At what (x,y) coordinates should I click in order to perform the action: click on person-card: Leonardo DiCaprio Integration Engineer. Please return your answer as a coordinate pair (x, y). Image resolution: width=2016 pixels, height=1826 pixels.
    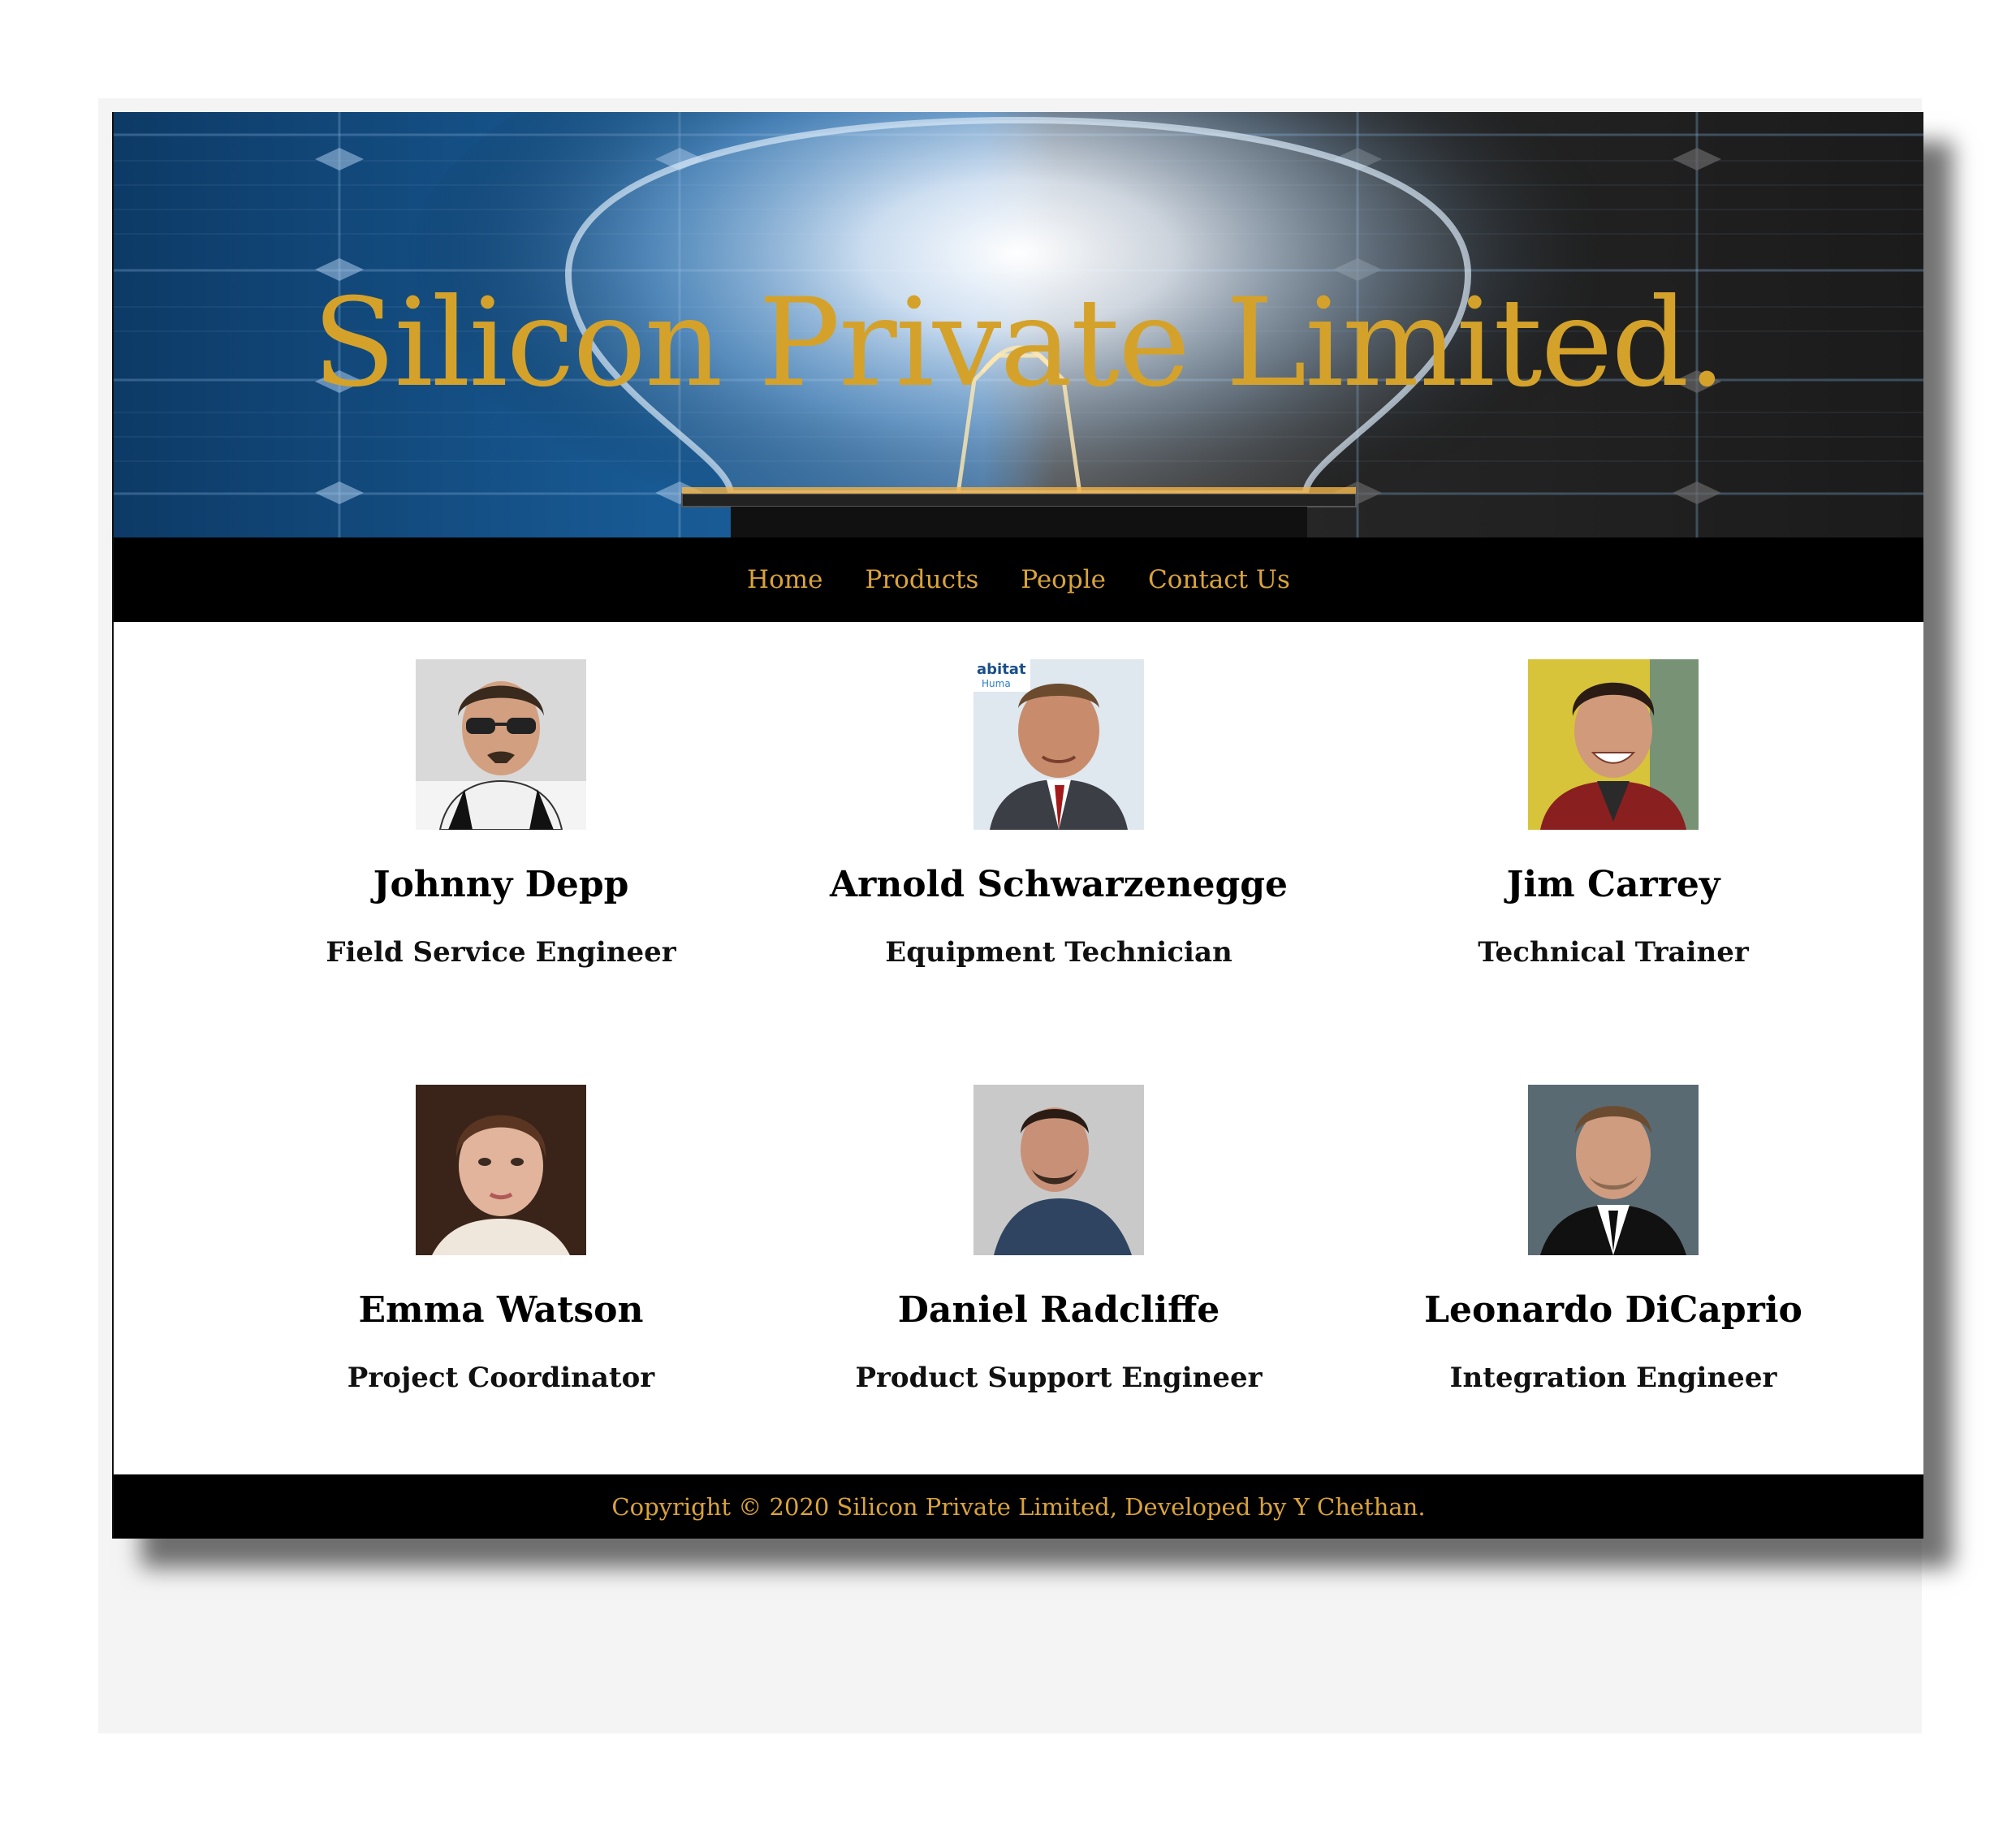
    Looking at the image, I should click on (1613, 1239).